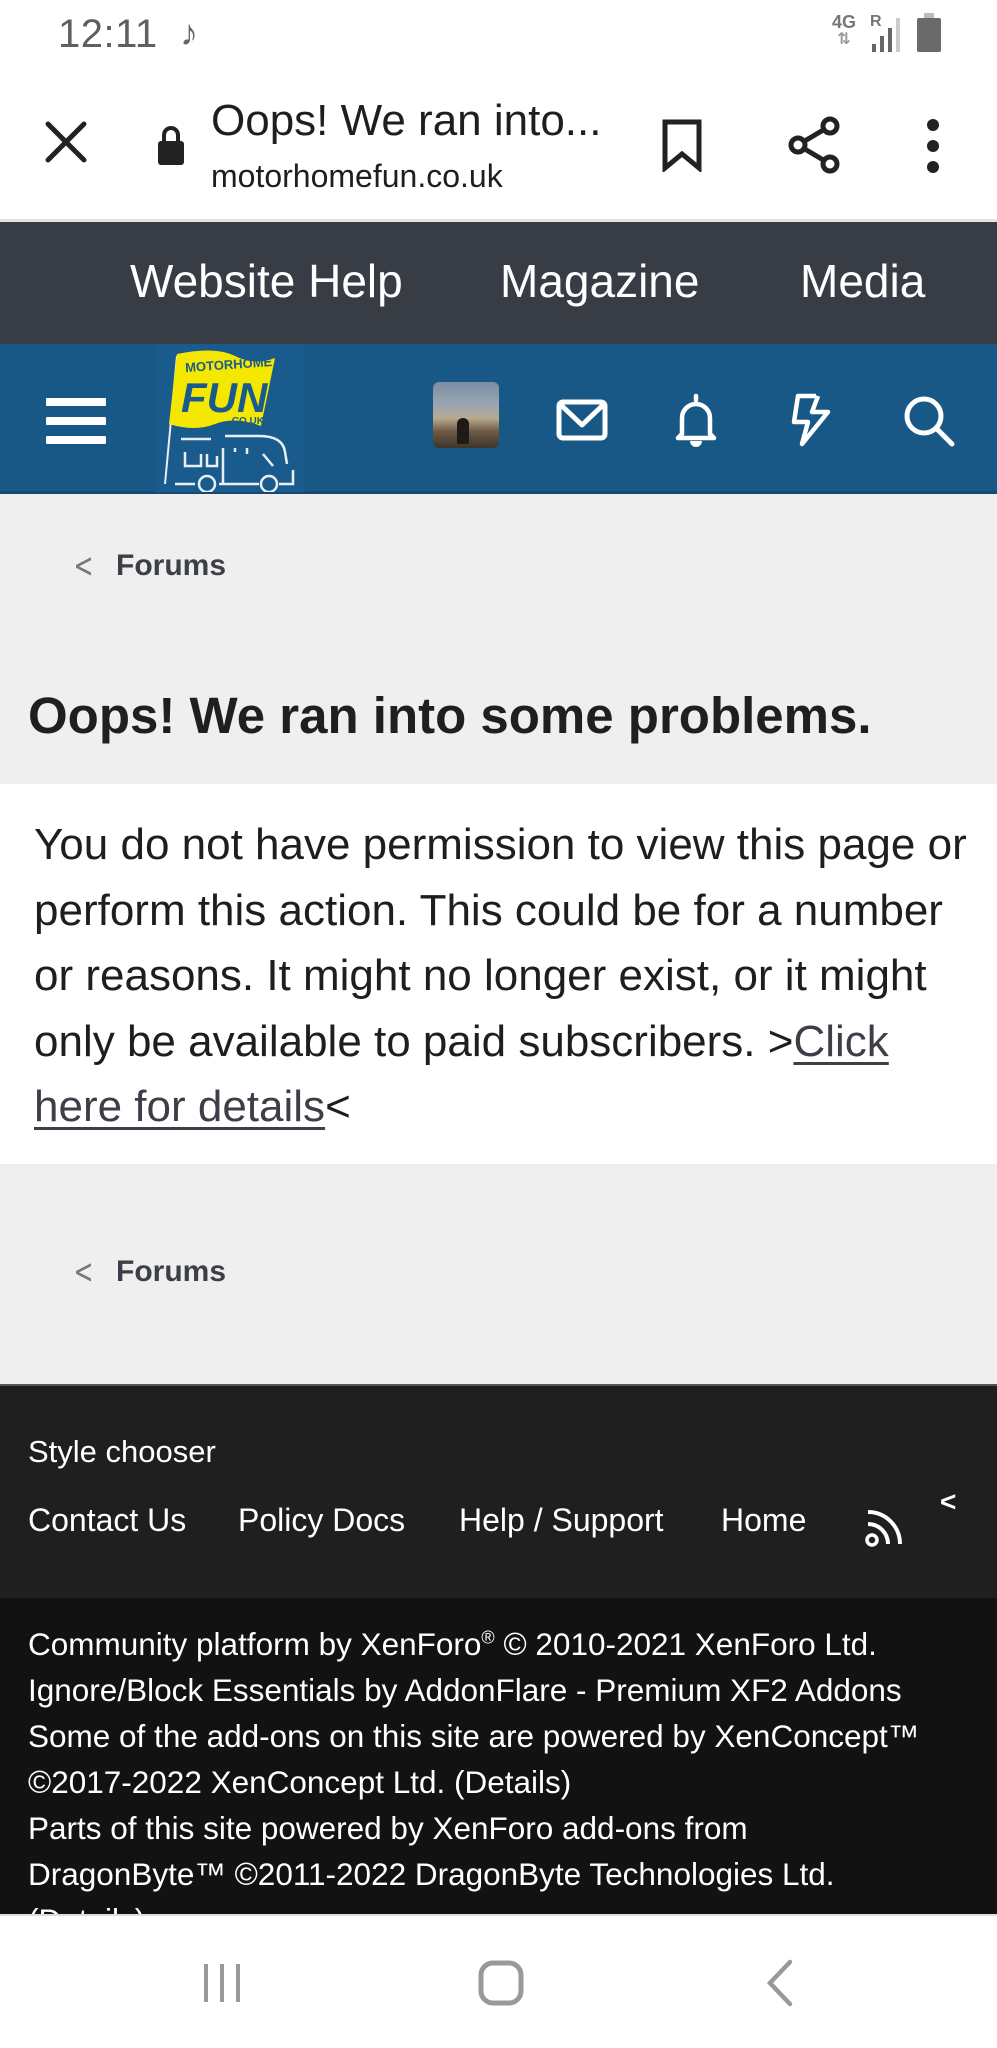  What do you see at coordinates (222, 1983) in the screenshot?
I see `recents-icon` at bounding box center [222, 1983].